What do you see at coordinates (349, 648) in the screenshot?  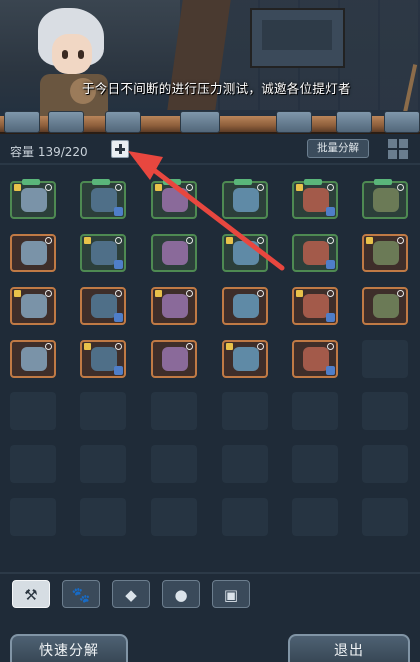 I see `exit-button: 退出` at bounding box center [349, 648].